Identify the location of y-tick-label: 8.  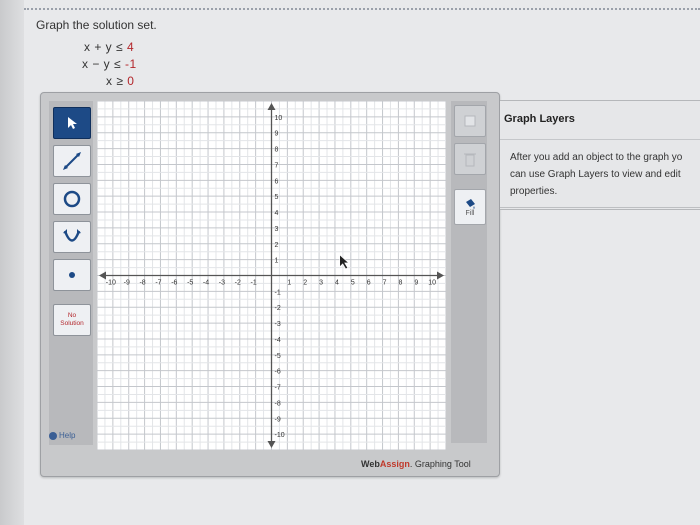
(277, 150).